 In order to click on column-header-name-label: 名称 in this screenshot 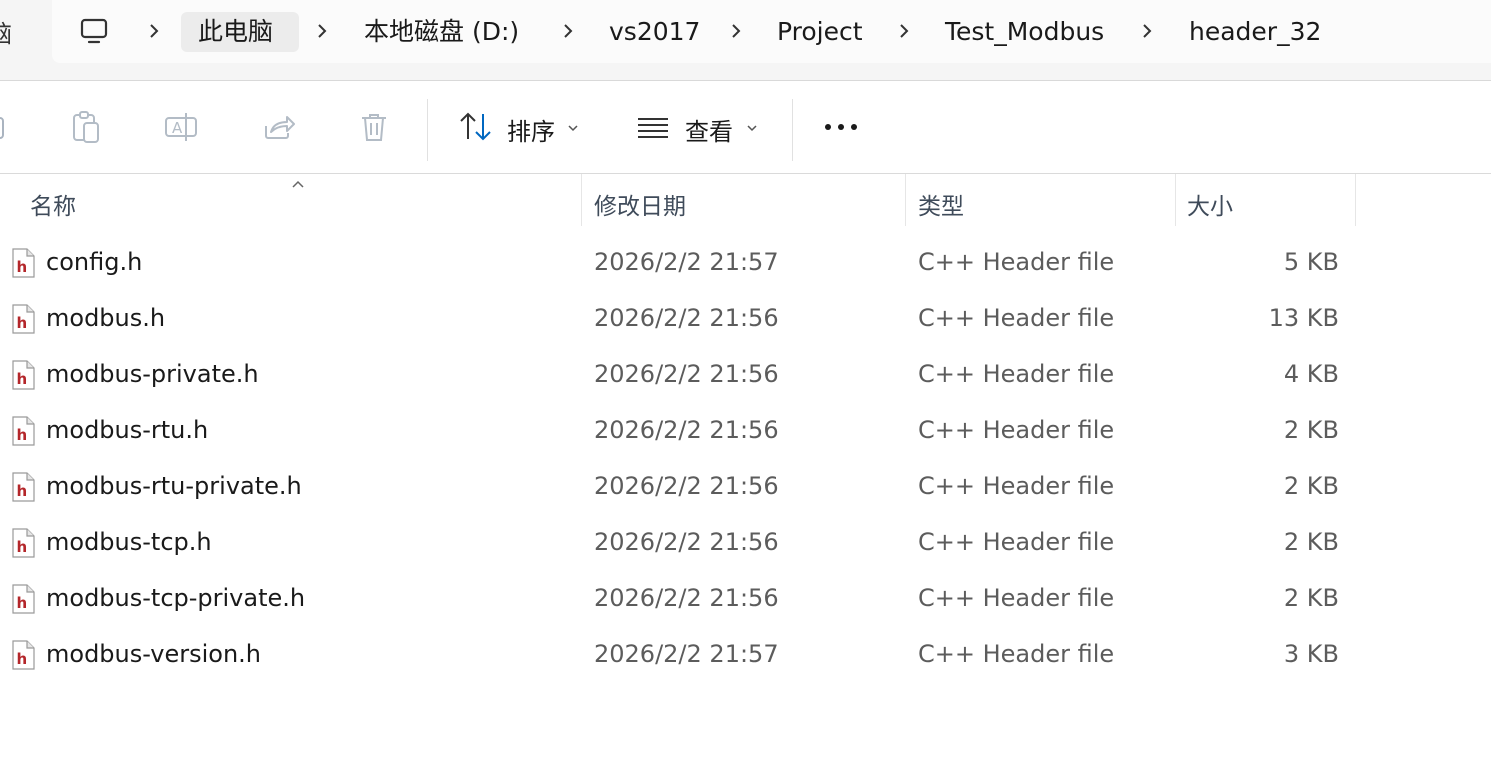, I will do `click(53, 207)`.